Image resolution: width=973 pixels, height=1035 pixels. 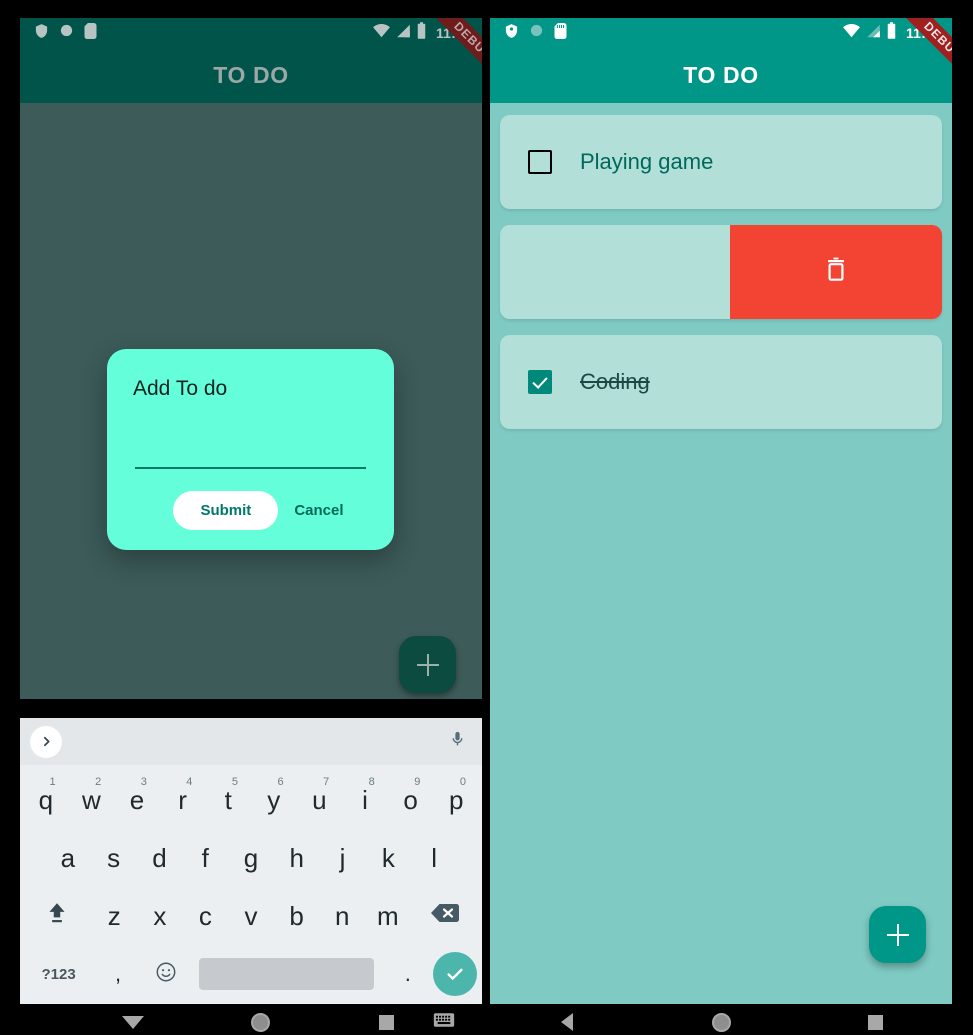 I want to click on todo-text-input, so click(x=250, y=457).